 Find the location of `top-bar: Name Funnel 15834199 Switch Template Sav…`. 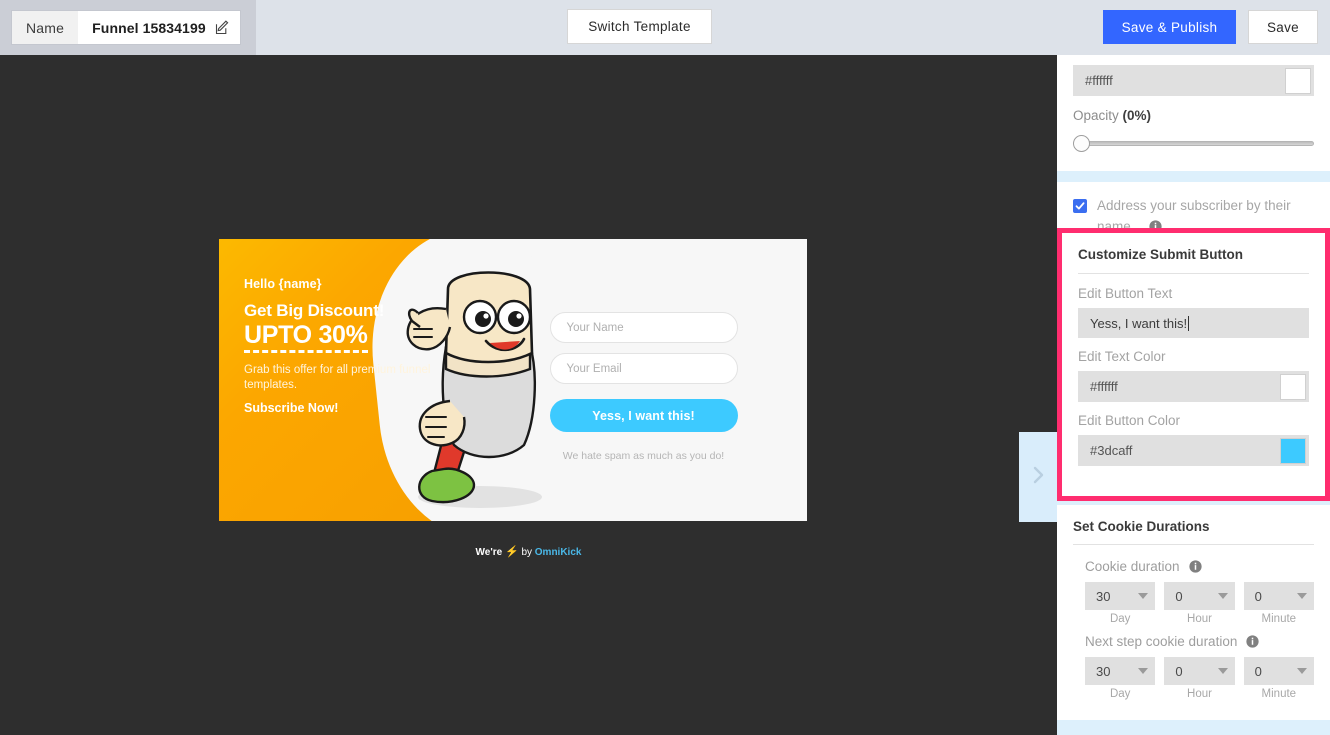

top-bar: Name Funnel 15834199 Switch Template Sav… is located at coordinates (665, 27).